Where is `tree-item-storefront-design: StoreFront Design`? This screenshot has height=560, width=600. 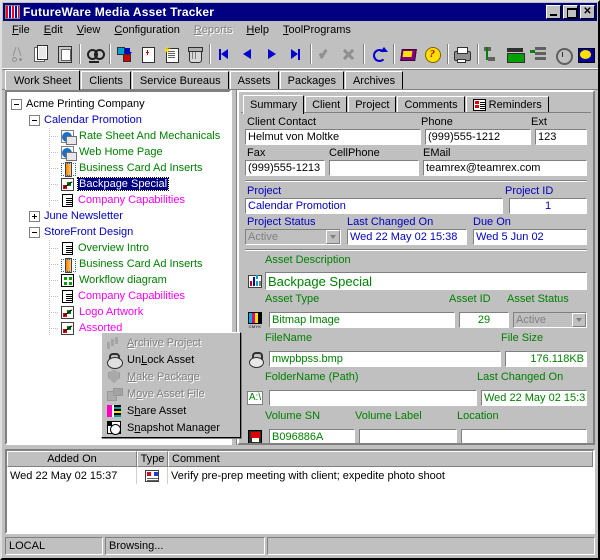
tree-item-storefront-design: StoreFront Design is located at coordinates (120, 232).